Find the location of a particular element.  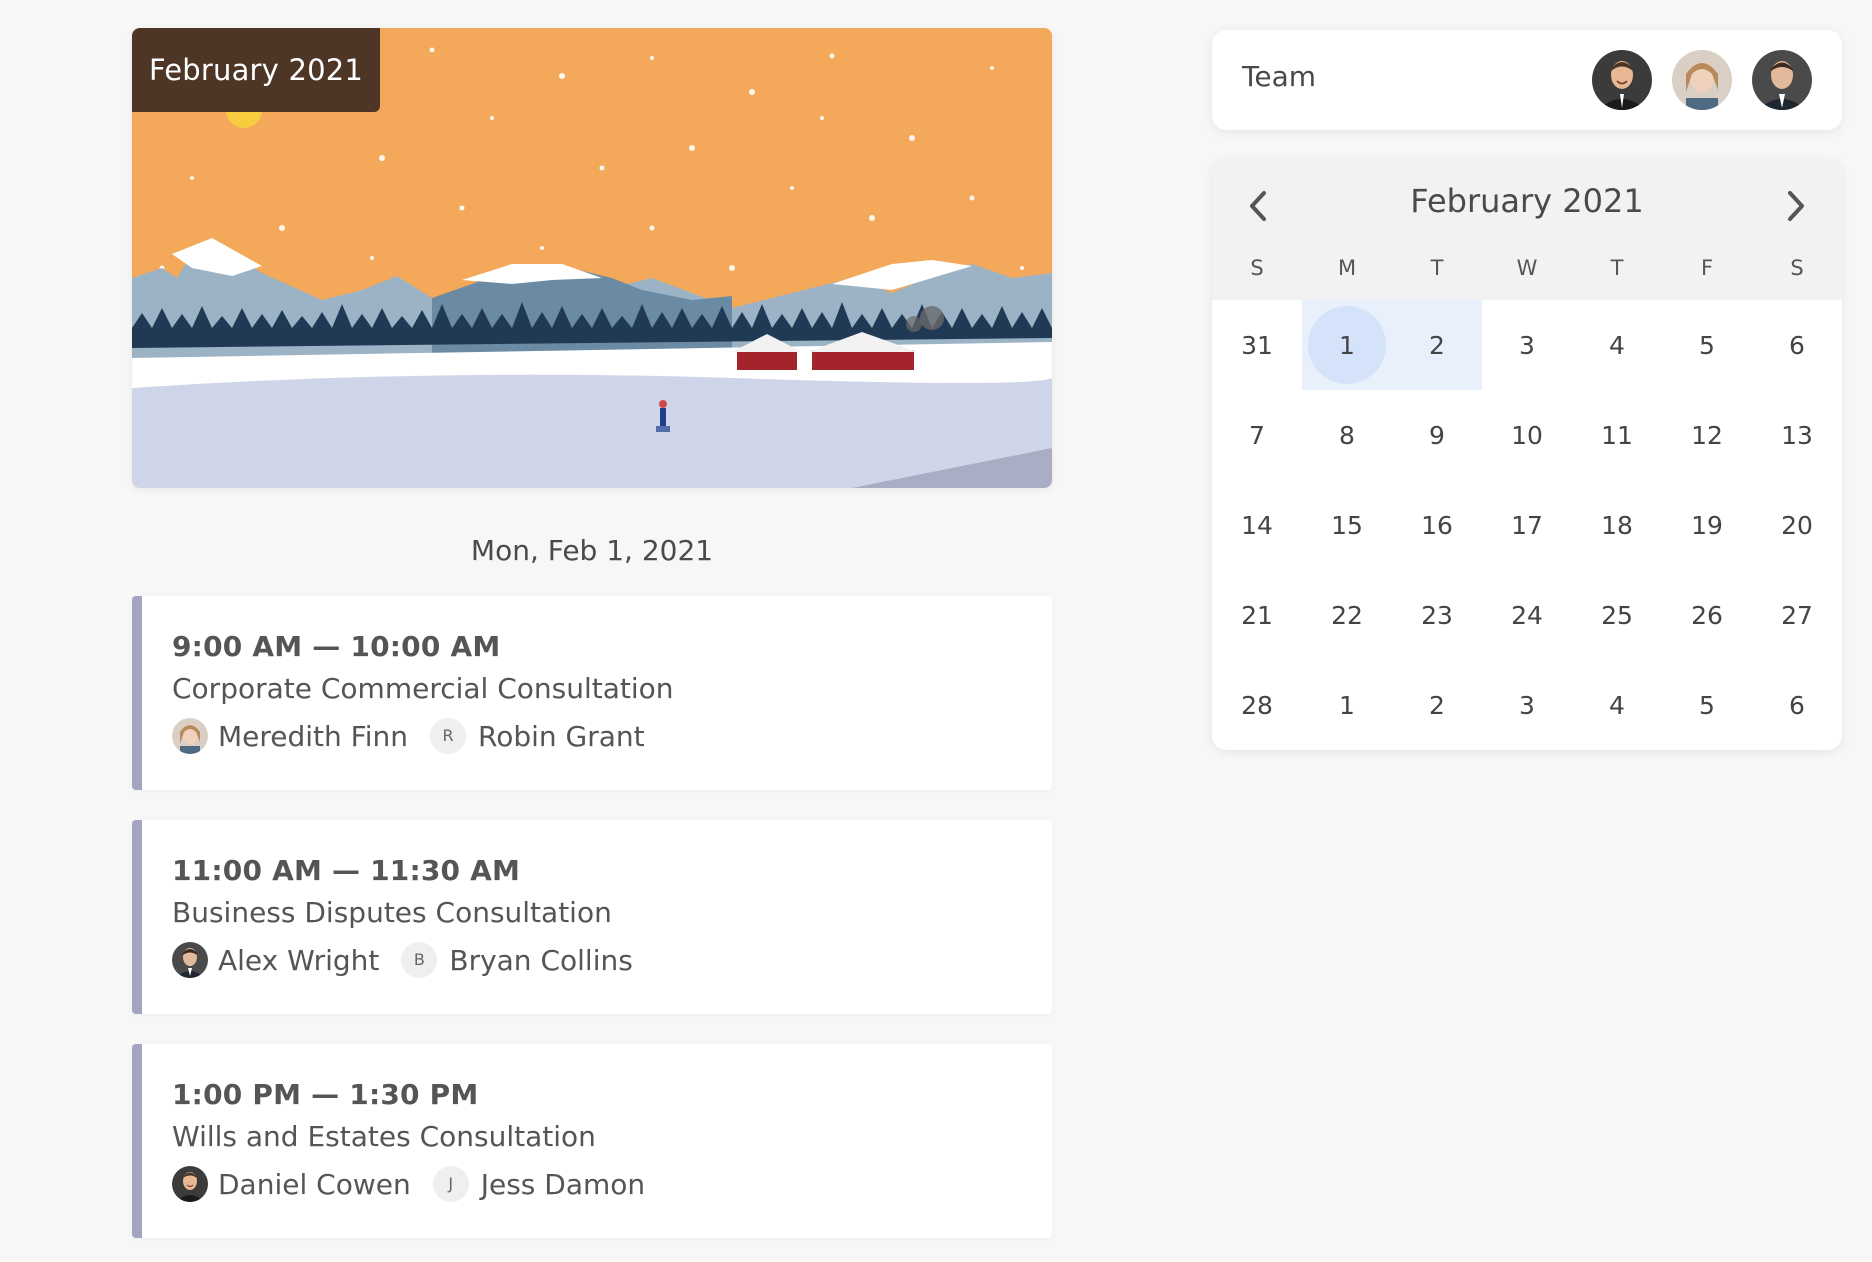

calendar-day: 8 is located at coordinates (1347, 435).